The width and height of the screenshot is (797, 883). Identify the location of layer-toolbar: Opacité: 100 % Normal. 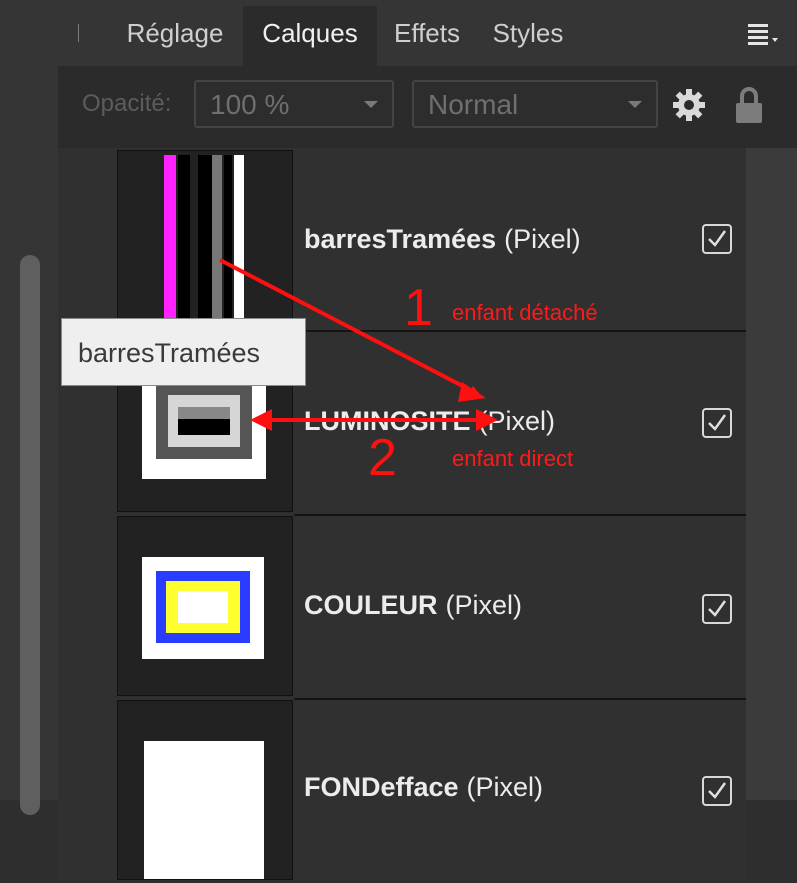
(427, 107).